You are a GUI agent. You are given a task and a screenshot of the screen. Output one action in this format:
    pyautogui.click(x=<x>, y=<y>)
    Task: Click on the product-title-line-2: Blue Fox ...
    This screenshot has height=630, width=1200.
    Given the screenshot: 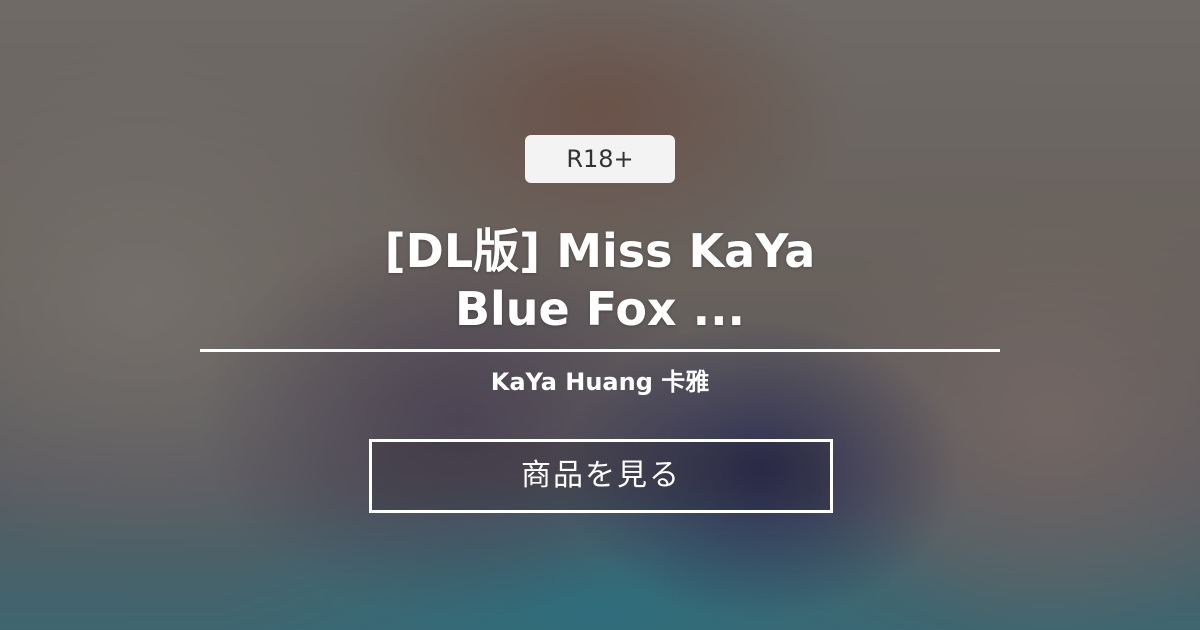 What is the action you would take?
    pyautogui.click(x=600, y=309)
    